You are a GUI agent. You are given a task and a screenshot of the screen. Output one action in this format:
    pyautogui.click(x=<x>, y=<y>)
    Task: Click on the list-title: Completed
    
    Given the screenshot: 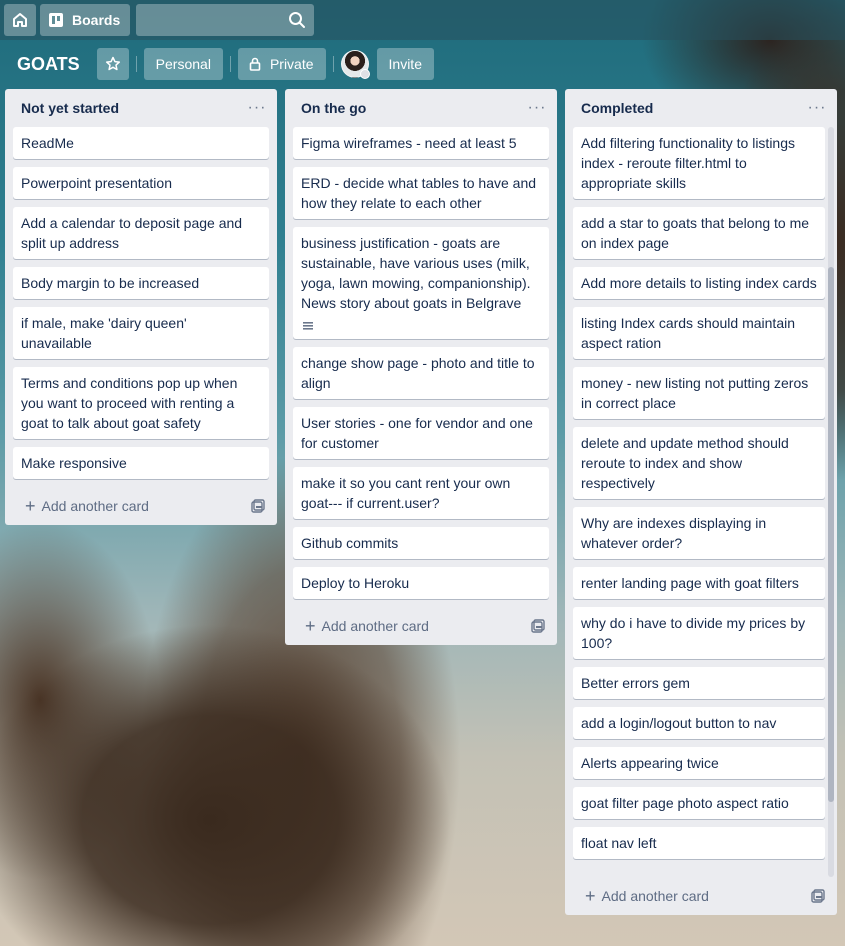 What is the action you would take?
    pyautogui.click(x=617, y=108)
    